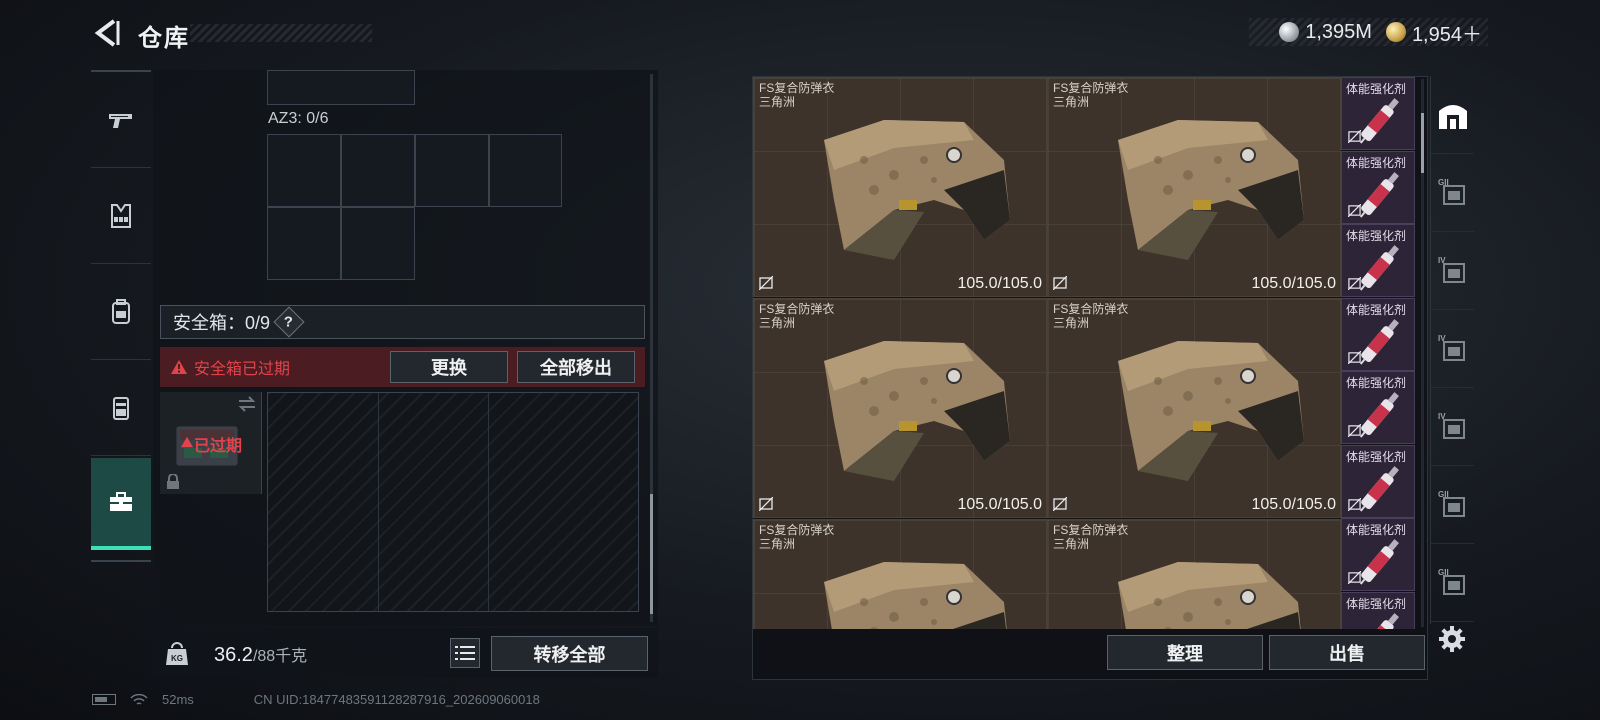  What do you see at coordinates (121, 408) in the screenshot?
I see `nav-item-pouch` at bounding box center [121, 408].